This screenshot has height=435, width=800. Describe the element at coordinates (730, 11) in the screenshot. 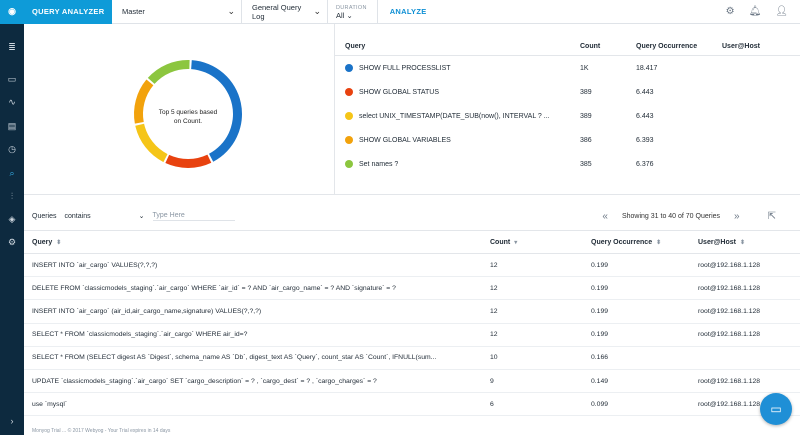

I see `gear-icon: ⚙` at that location.